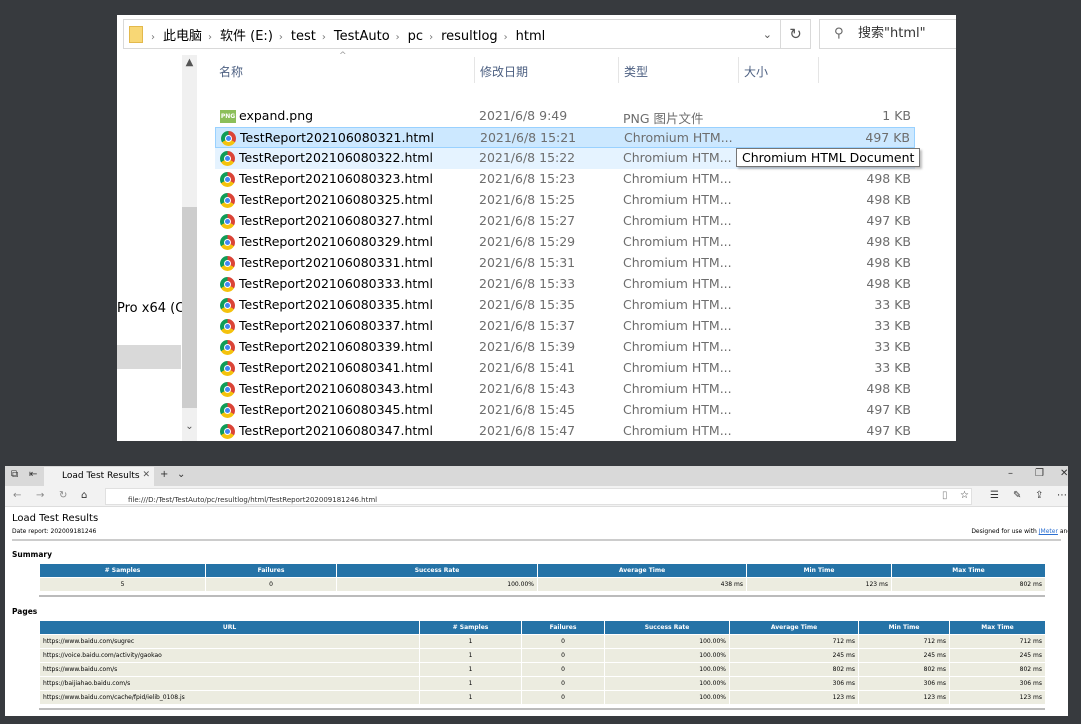 This screenshot has height=724, width=1081. I want to click on file-date: 2021/6/8 15:29, so click(527, 241).